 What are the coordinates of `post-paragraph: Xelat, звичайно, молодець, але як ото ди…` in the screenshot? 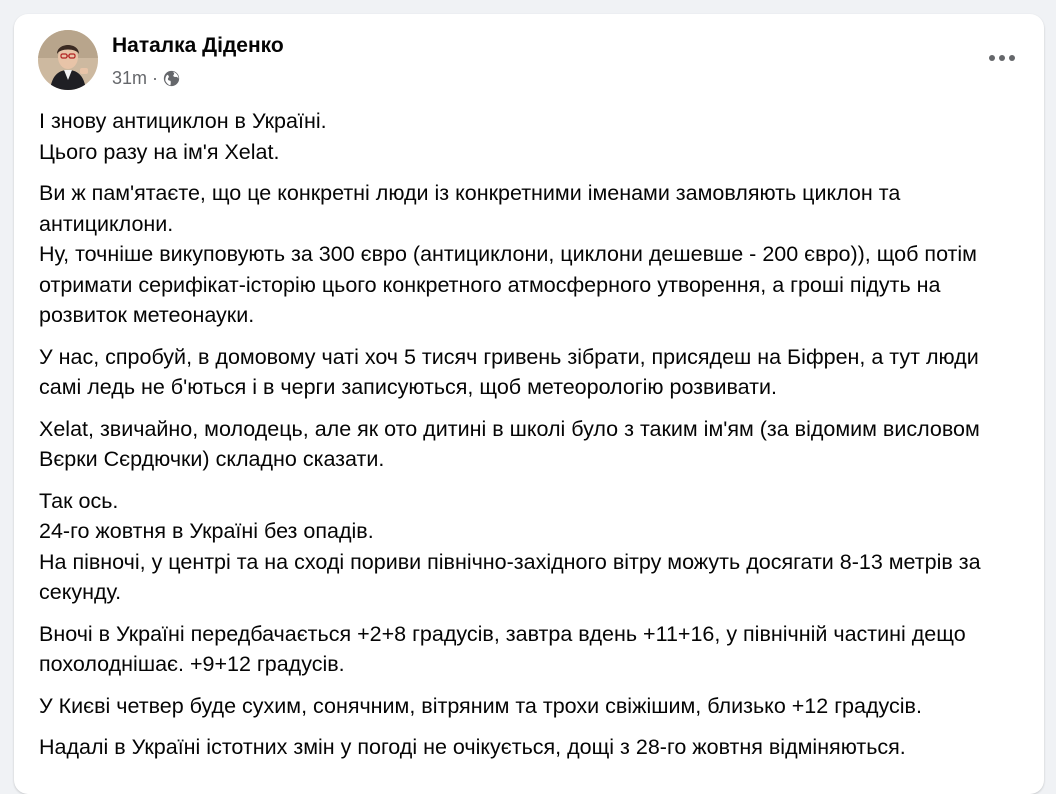 It's located at (509, 444).